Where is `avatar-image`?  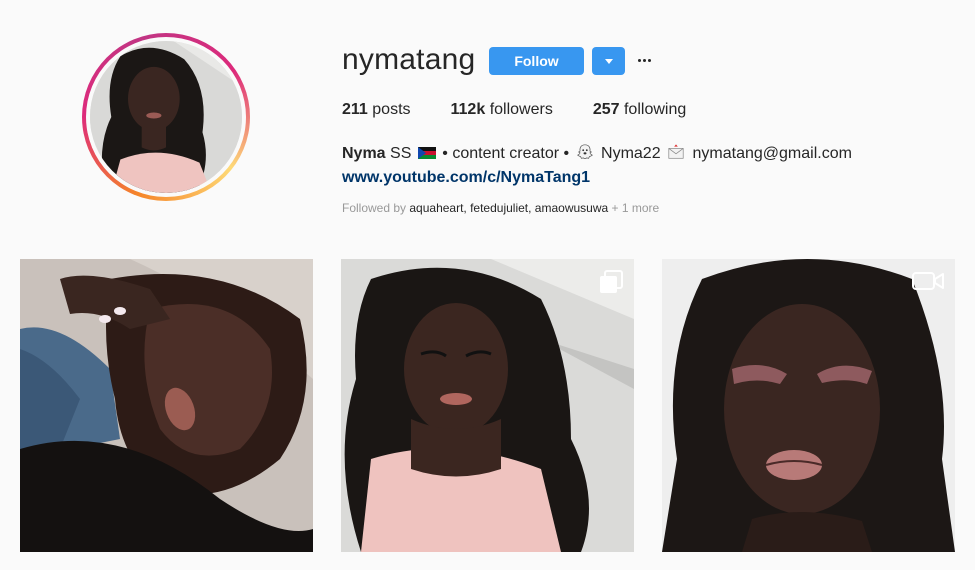 avatar-image is located at coordinates (166, 117).